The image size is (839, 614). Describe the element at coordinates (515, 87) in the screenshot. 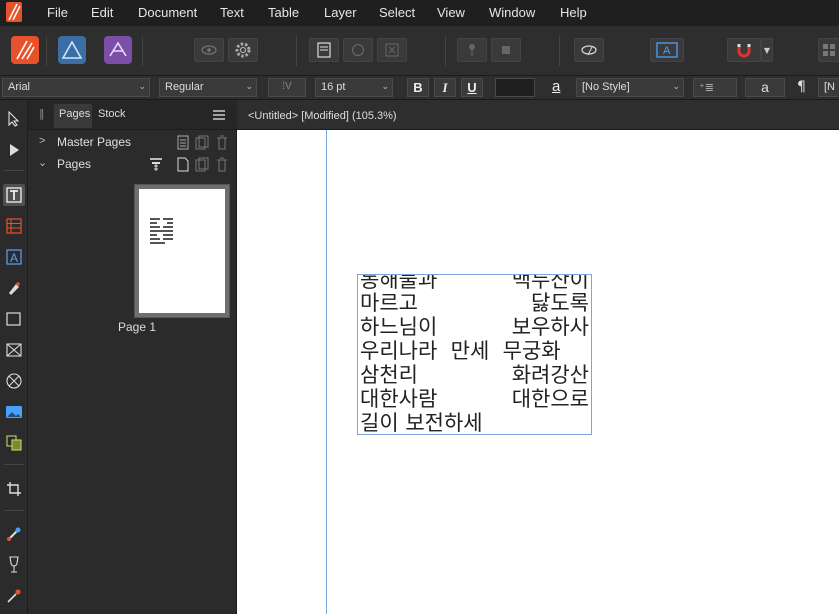

I see `text-color-swatch` at that location.